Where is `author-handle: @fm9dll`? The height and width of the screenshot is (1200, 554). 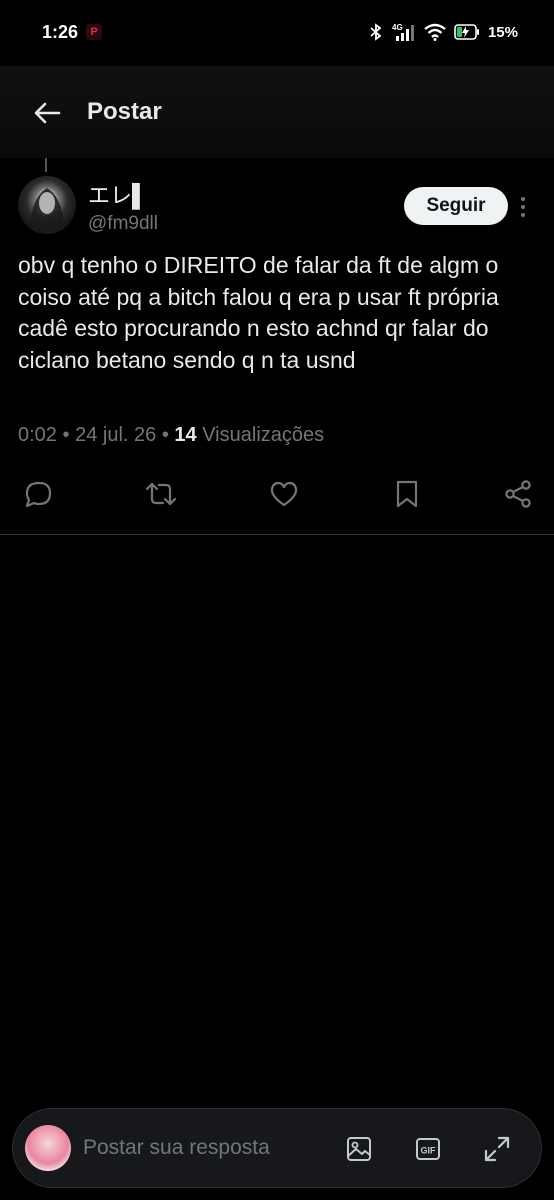
author-handle: @fm9dll is located at coordinates (123, 224).